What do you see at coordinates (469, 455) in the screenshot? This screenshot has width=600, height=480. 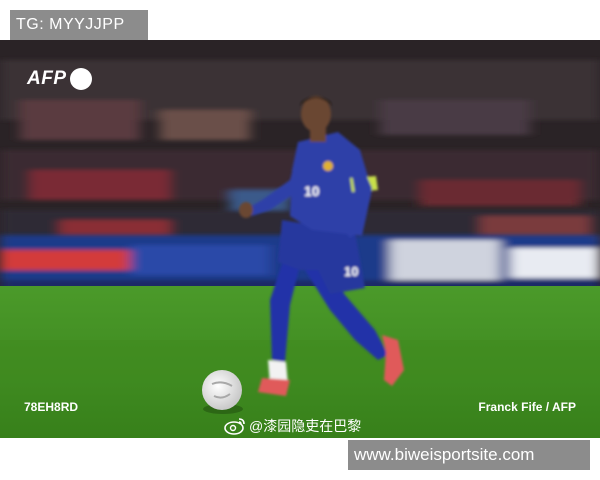 I see `site-watermark: www.biweisportsite.com` at bounding box center [469, 455].